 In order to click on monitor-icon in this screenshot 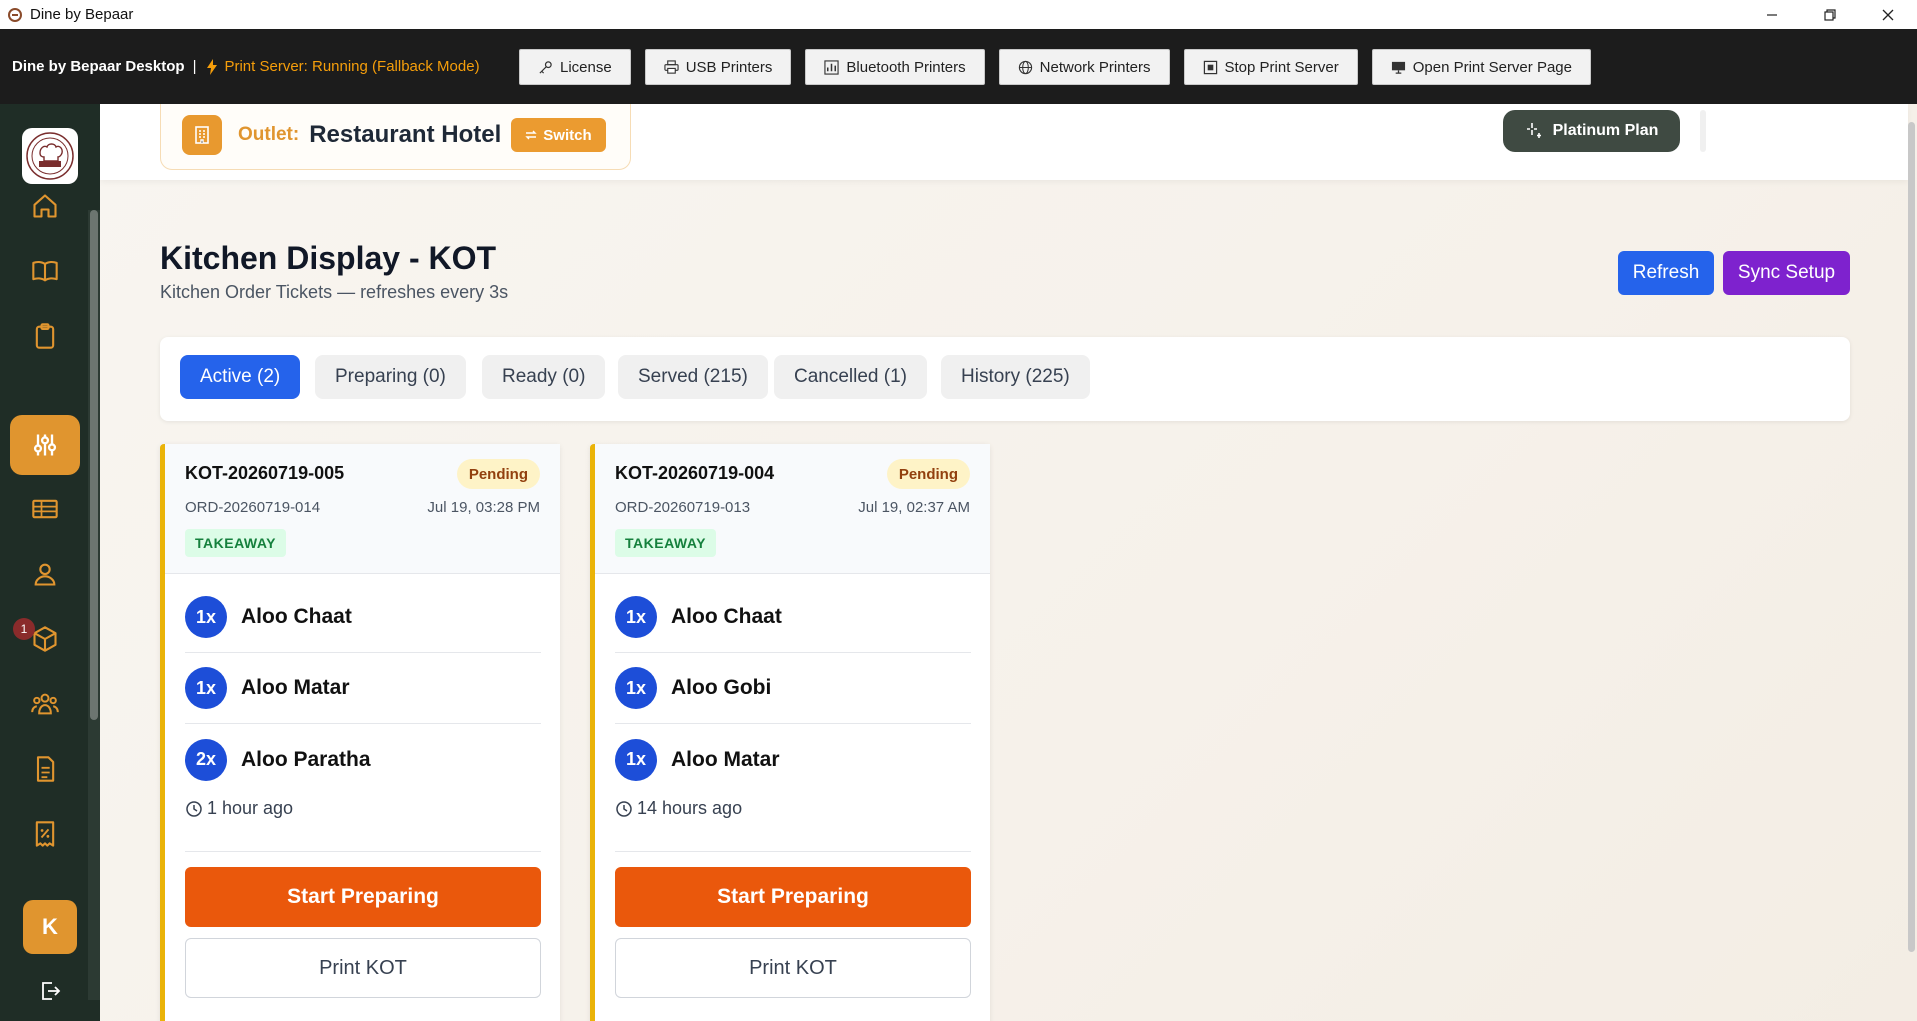, I will do `click(1398, 67)`.